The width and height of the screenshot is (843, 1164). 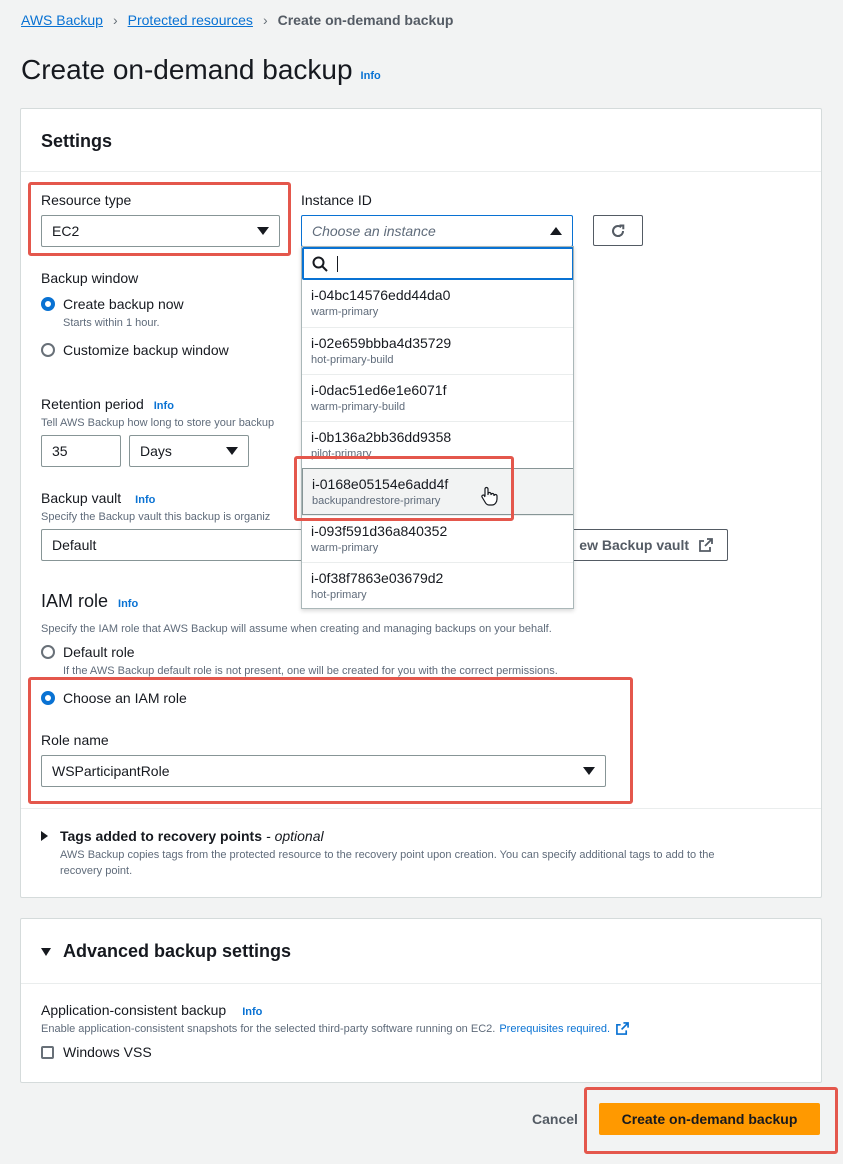 I want to click on breadcrumb-current: Create on-demand backup, so click(x=365, y=20).